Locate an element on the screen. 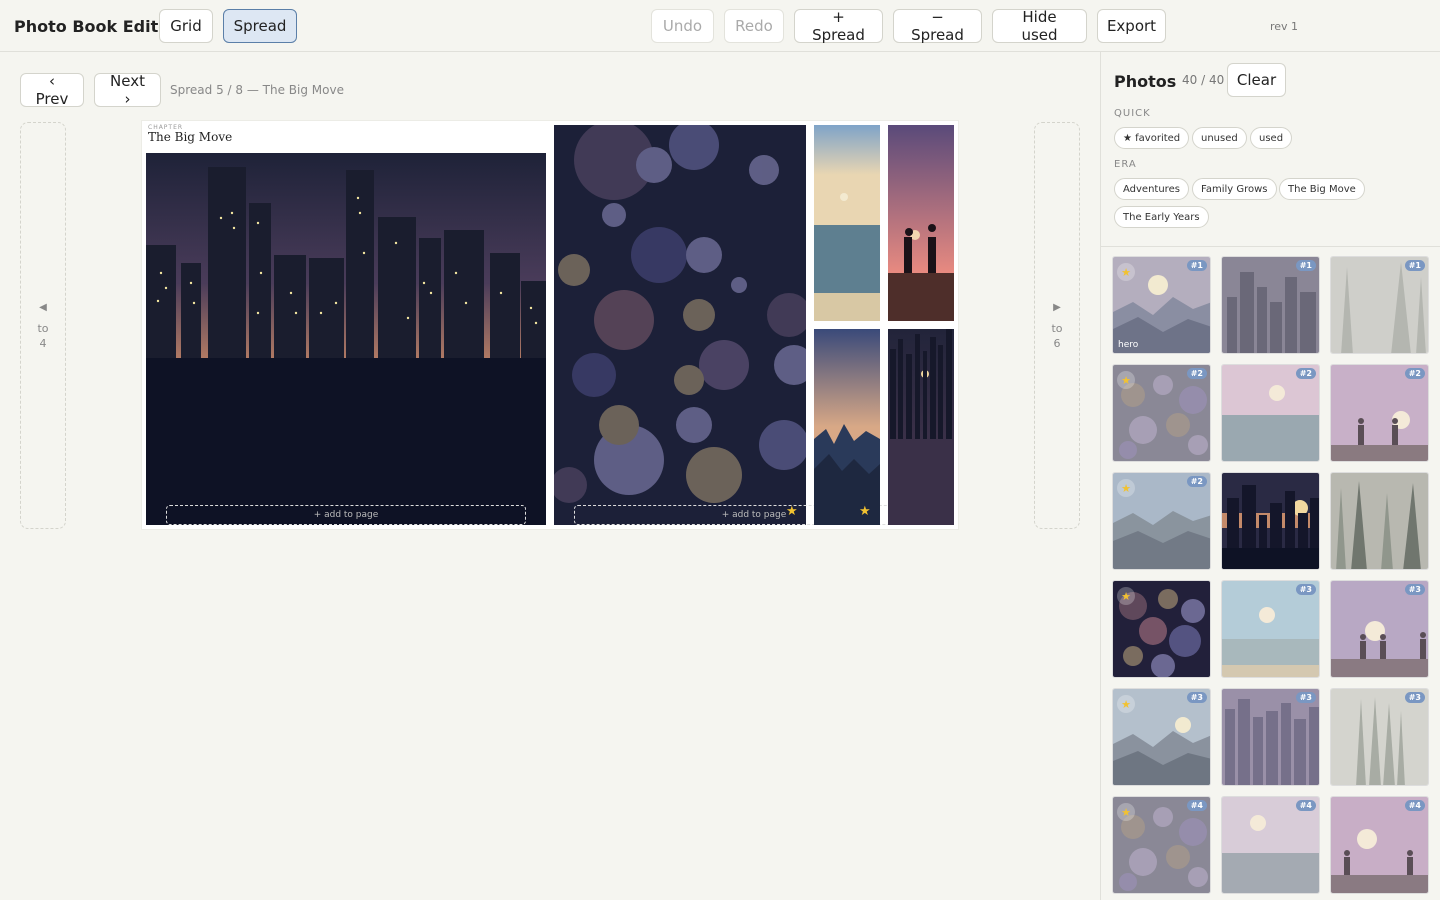 This screenshot has height=900, width=1440. export-button: Export is located at coordinates (1131, 26).